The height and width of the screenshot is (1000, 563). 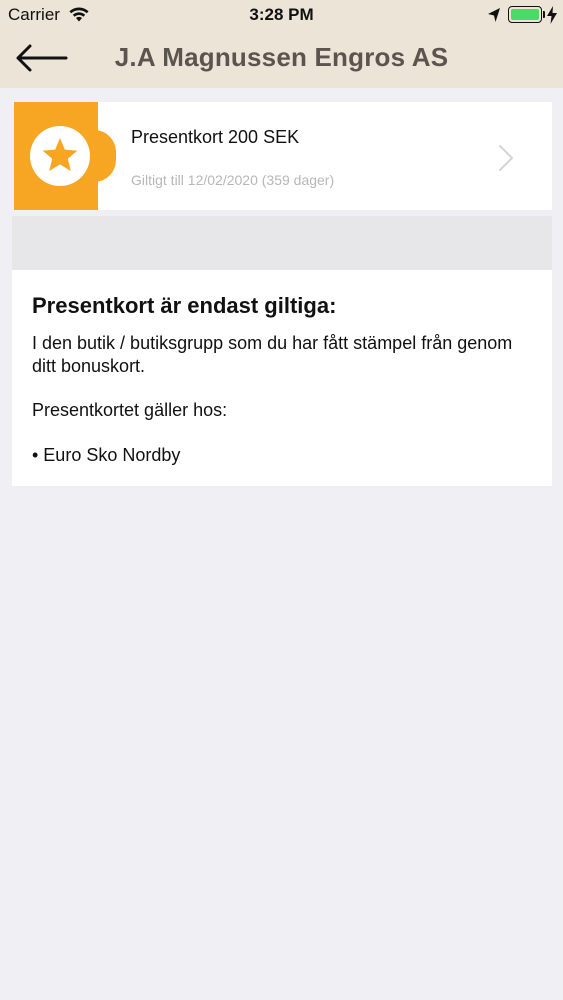 I want to click on section-divider, so click(x=282, y=243).